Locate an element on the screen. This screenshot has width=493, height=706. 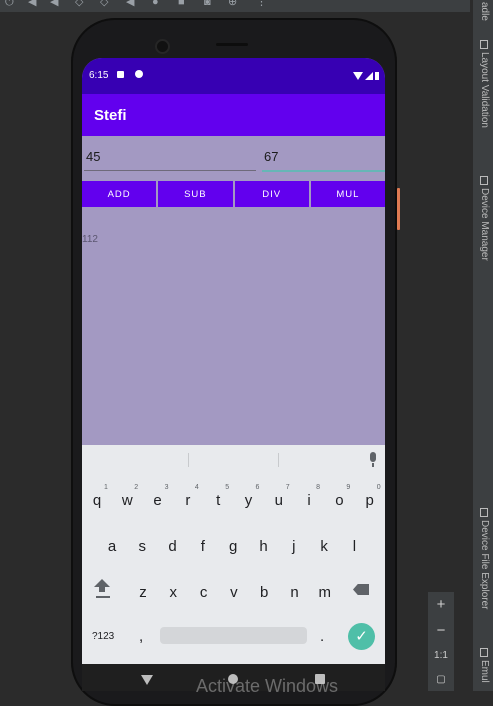
rotate-left-icon: ◇ is located at coordinates (79, 4).